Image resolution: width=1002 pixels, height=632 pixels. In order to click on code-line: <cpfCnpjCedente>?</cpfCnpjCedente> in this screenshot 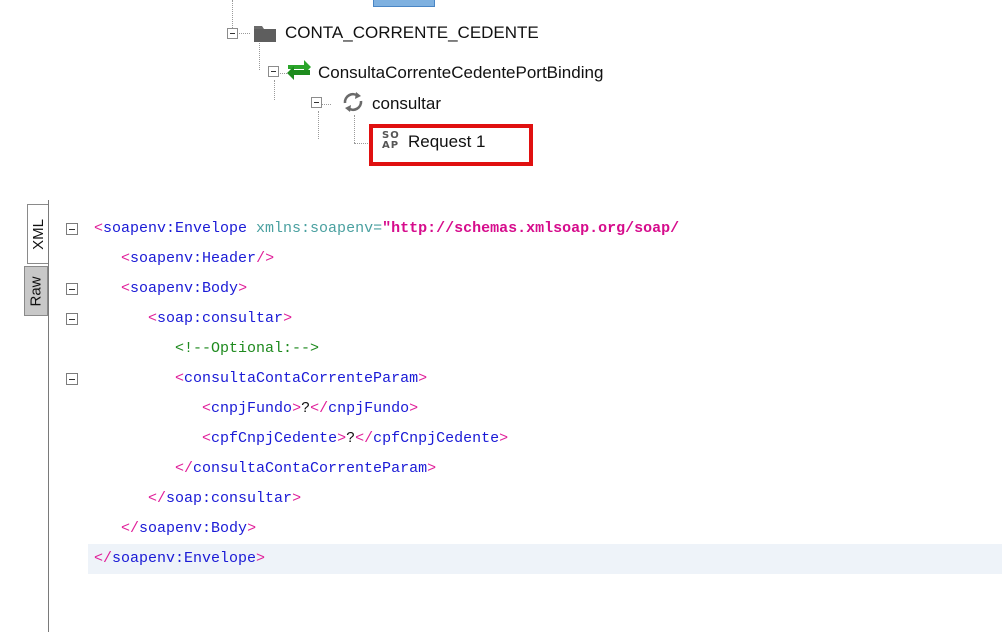, I will do `click(355, 438)`.